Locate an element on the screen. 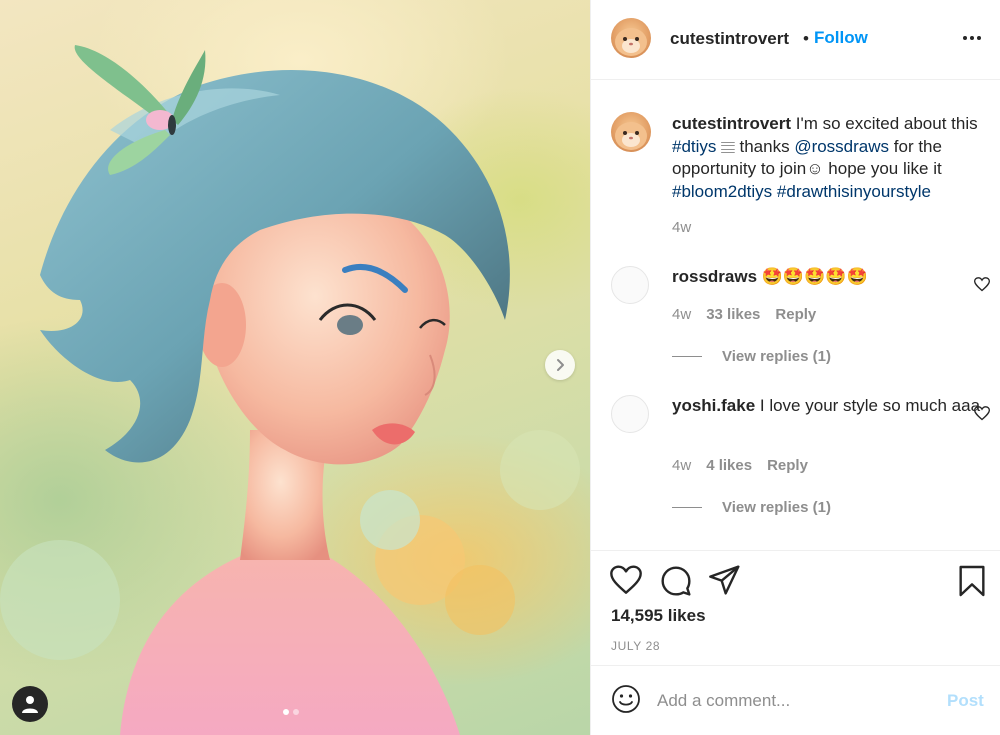  paper-plane-icon is located at coordinates (725, 580).